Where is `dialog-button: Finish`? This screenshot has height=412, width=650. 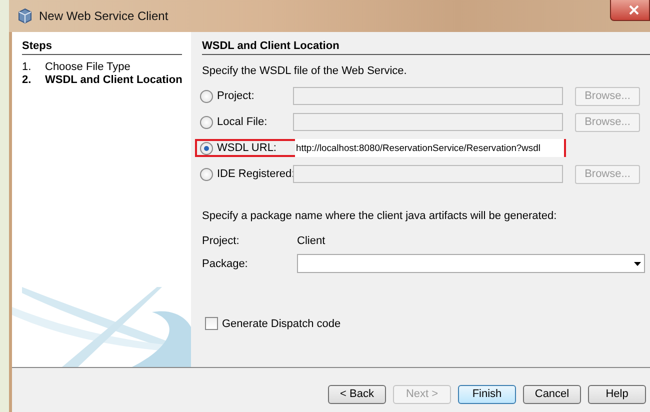 dialog-button: Finish is located at coordinates (487, 394).